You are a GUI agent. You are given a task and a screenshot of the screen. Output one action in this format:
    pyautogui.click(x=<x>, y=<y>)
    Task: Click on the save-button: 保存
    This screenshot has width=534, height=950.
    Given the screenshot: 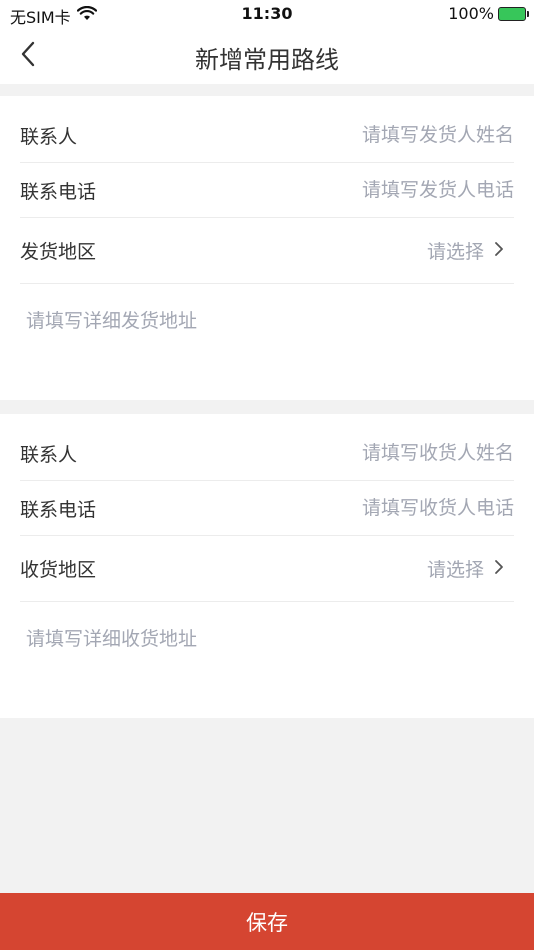 What is the action you would take?
    pyautogui.click(x=267, y=921)
    